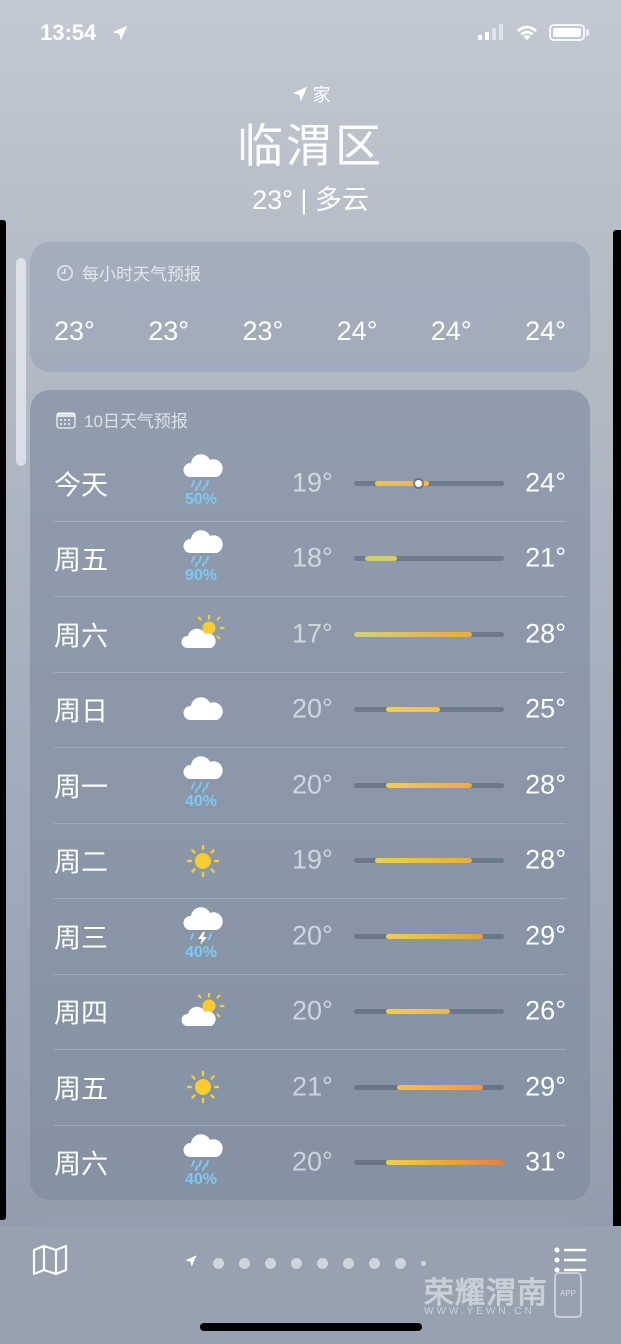 The height and width of the screenshot is (1344, 621). Describe the element at coordinates (81, 560) in the screenshot. I see `forecast-day: 周五` at that location.